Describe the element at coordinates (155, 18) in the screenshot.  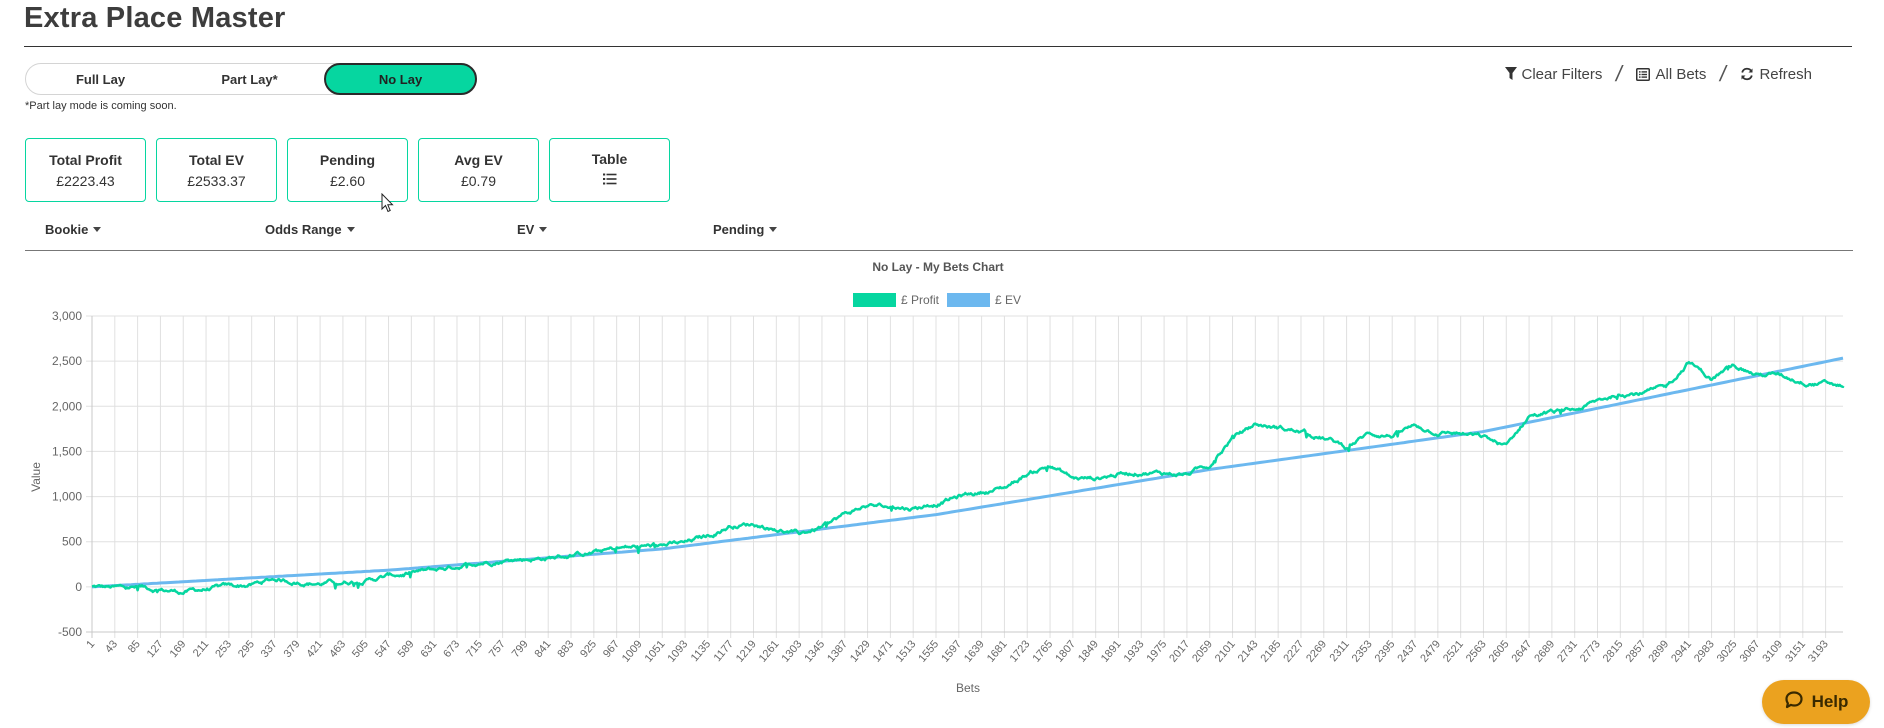
I see `page-title: Extra Place Master` at that location.